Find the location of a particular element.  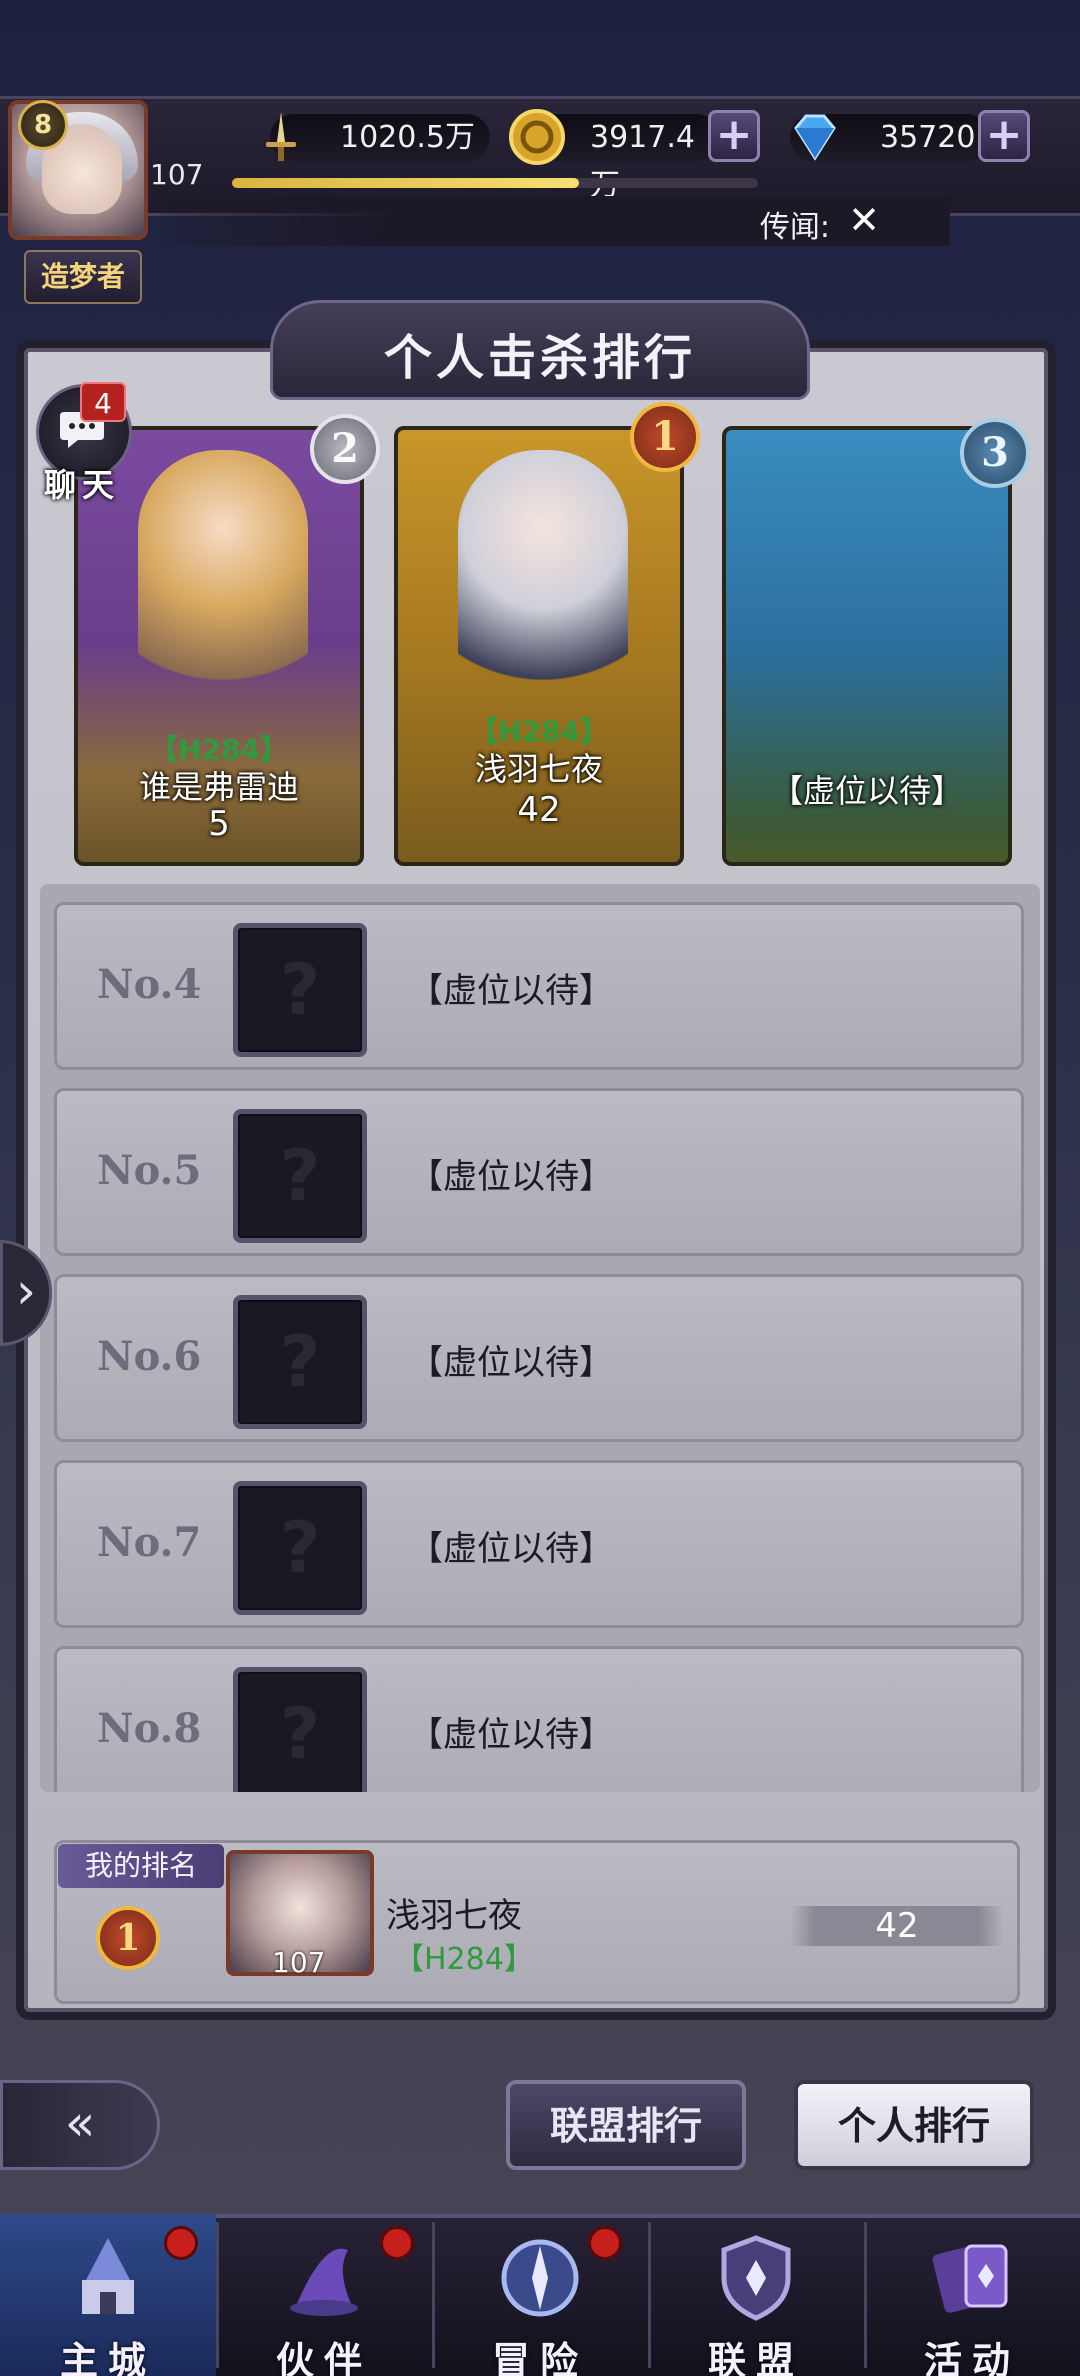

wizard-hat-icon is located at coordinates (324, 2278).